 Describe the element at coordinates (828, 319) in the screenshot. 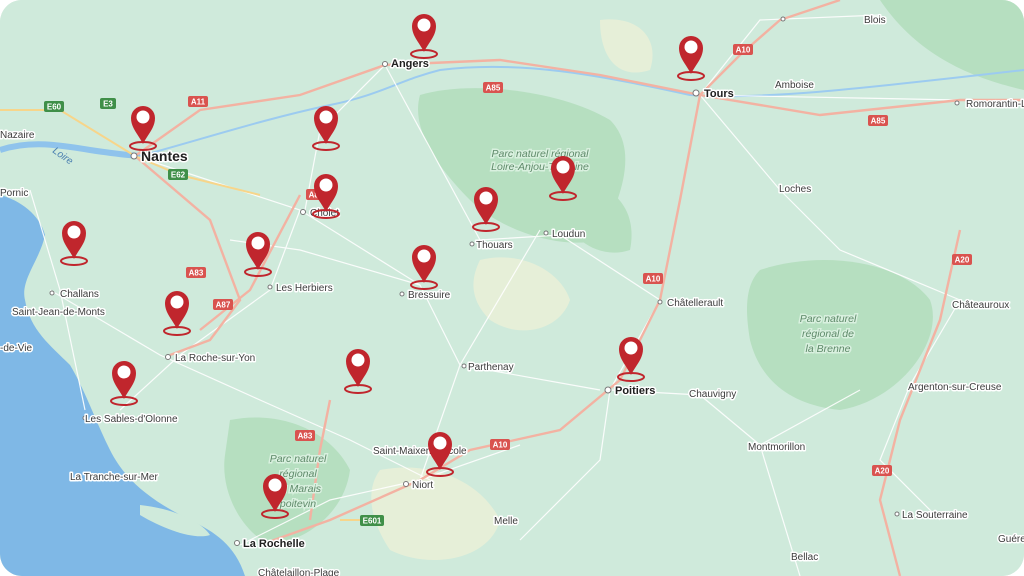

I see `park-brenne-line-1: Parc naturel` at that location.